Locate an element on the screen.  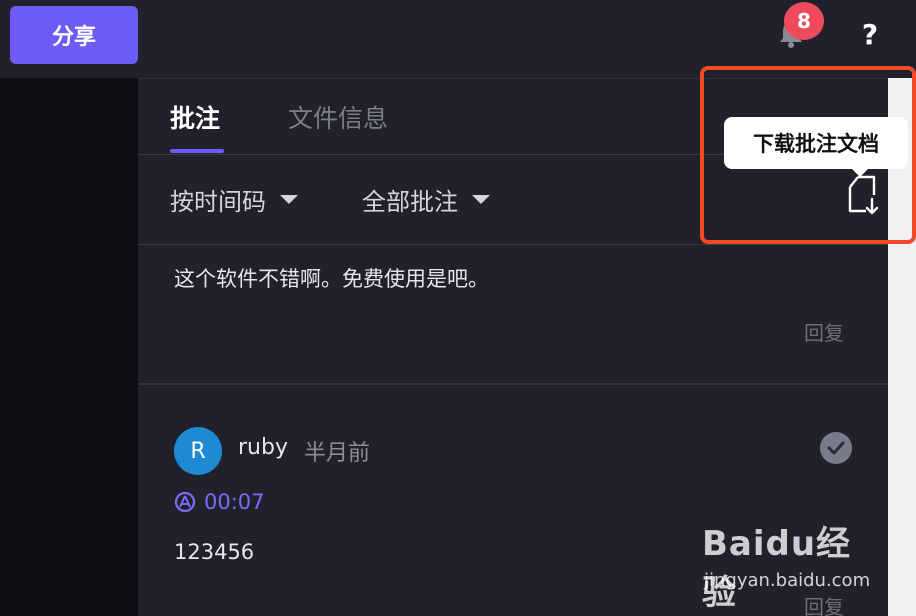
sort-dropdown: 按时间码 is located at coordinates (234, 199).